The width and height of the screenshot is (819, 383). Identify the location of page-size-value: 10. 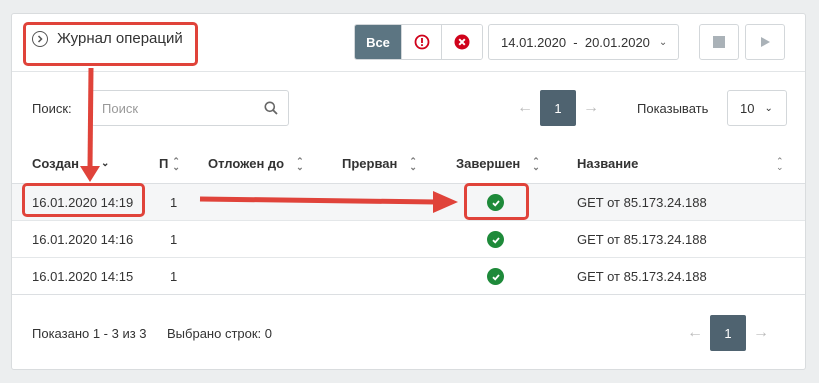
(747, 108).